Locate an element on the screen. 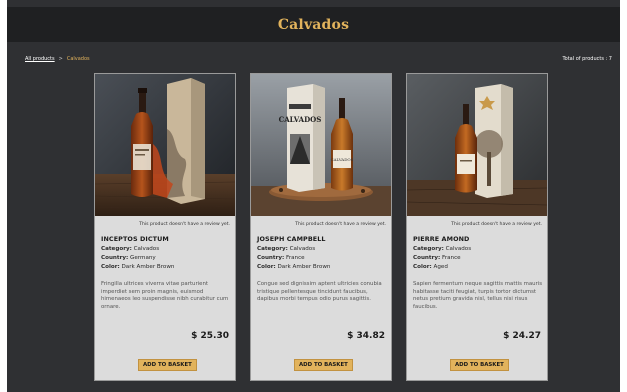 Image resolution: width=627 pixels, height=392 pixels. product-image: CALVADOS CALVADOS is located at coordinates (321, 145).